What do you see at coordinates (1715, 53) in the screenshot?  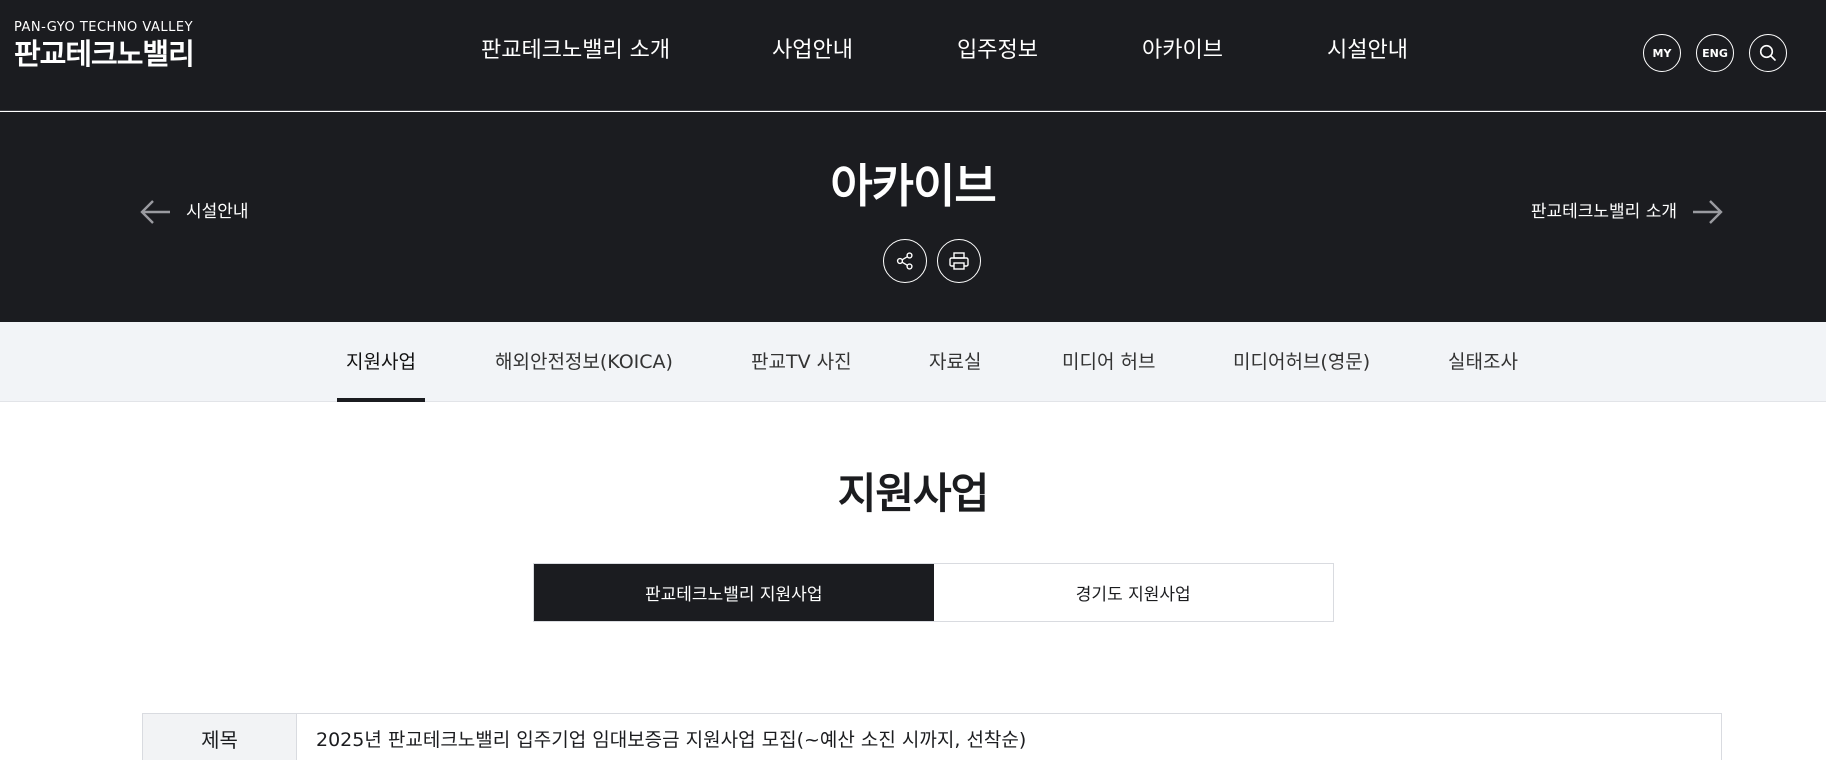 I see `eng-button: ENG` at bounding box center [1715, 53].